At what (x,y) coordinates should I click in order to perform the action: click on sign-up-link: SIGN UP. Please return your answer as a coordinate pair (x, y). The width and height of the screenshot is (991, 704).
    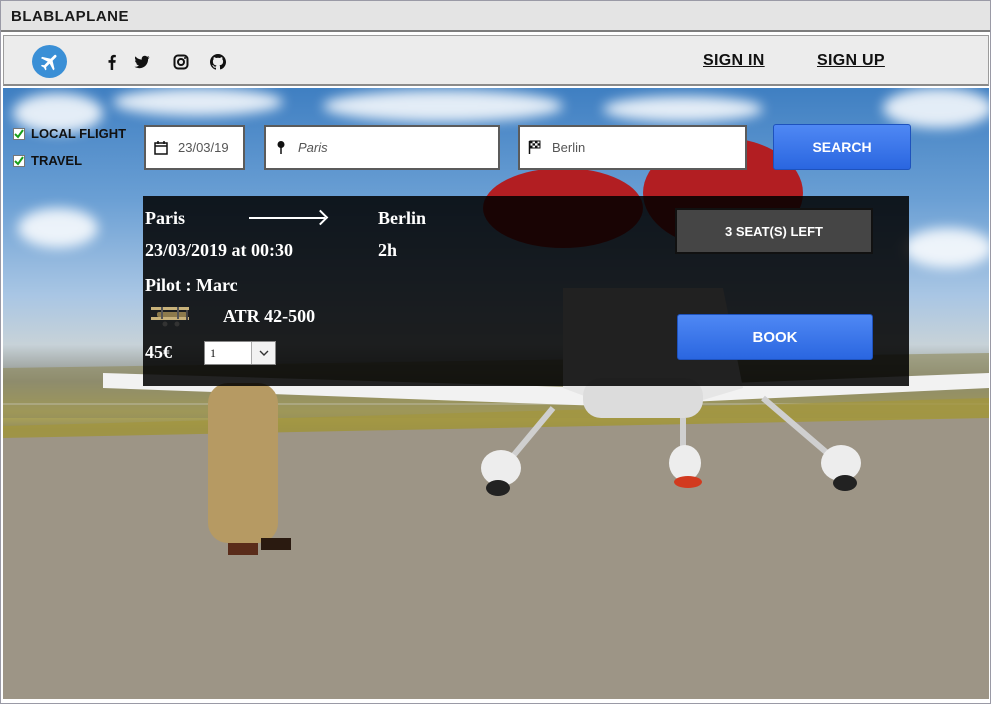
    Looking at the image, I should click on (851, 61).